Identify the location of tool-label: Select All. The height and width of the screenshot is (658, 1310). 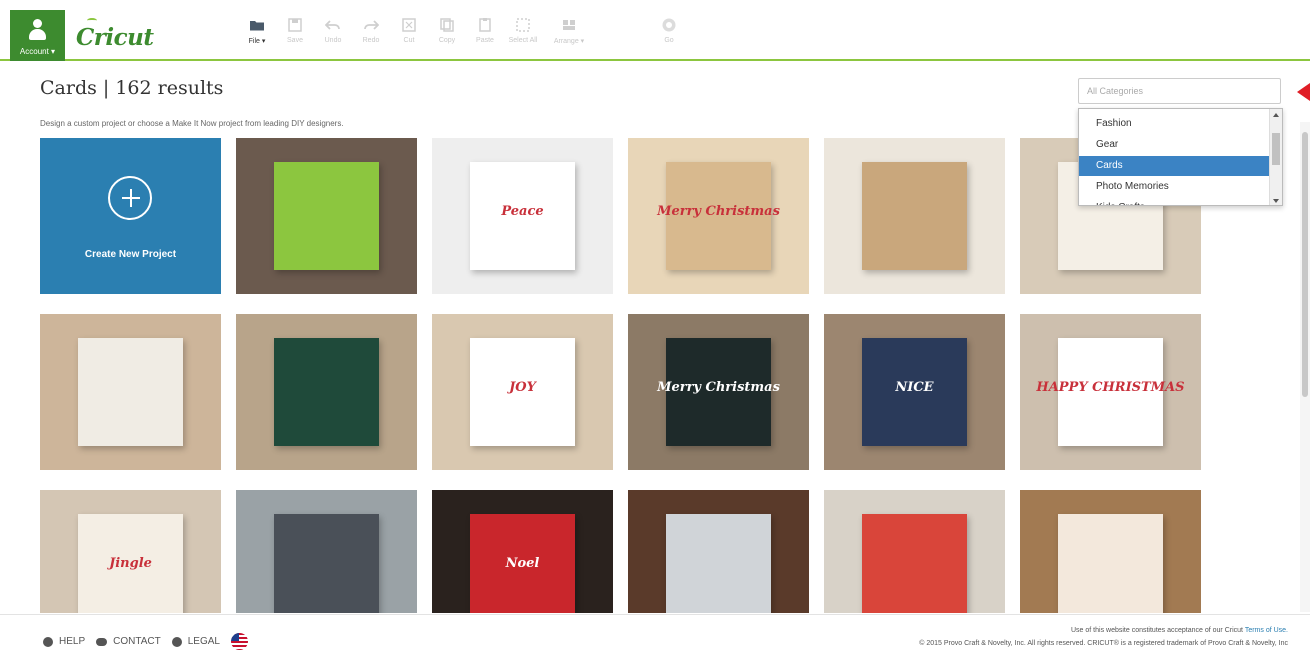
(523, 40).